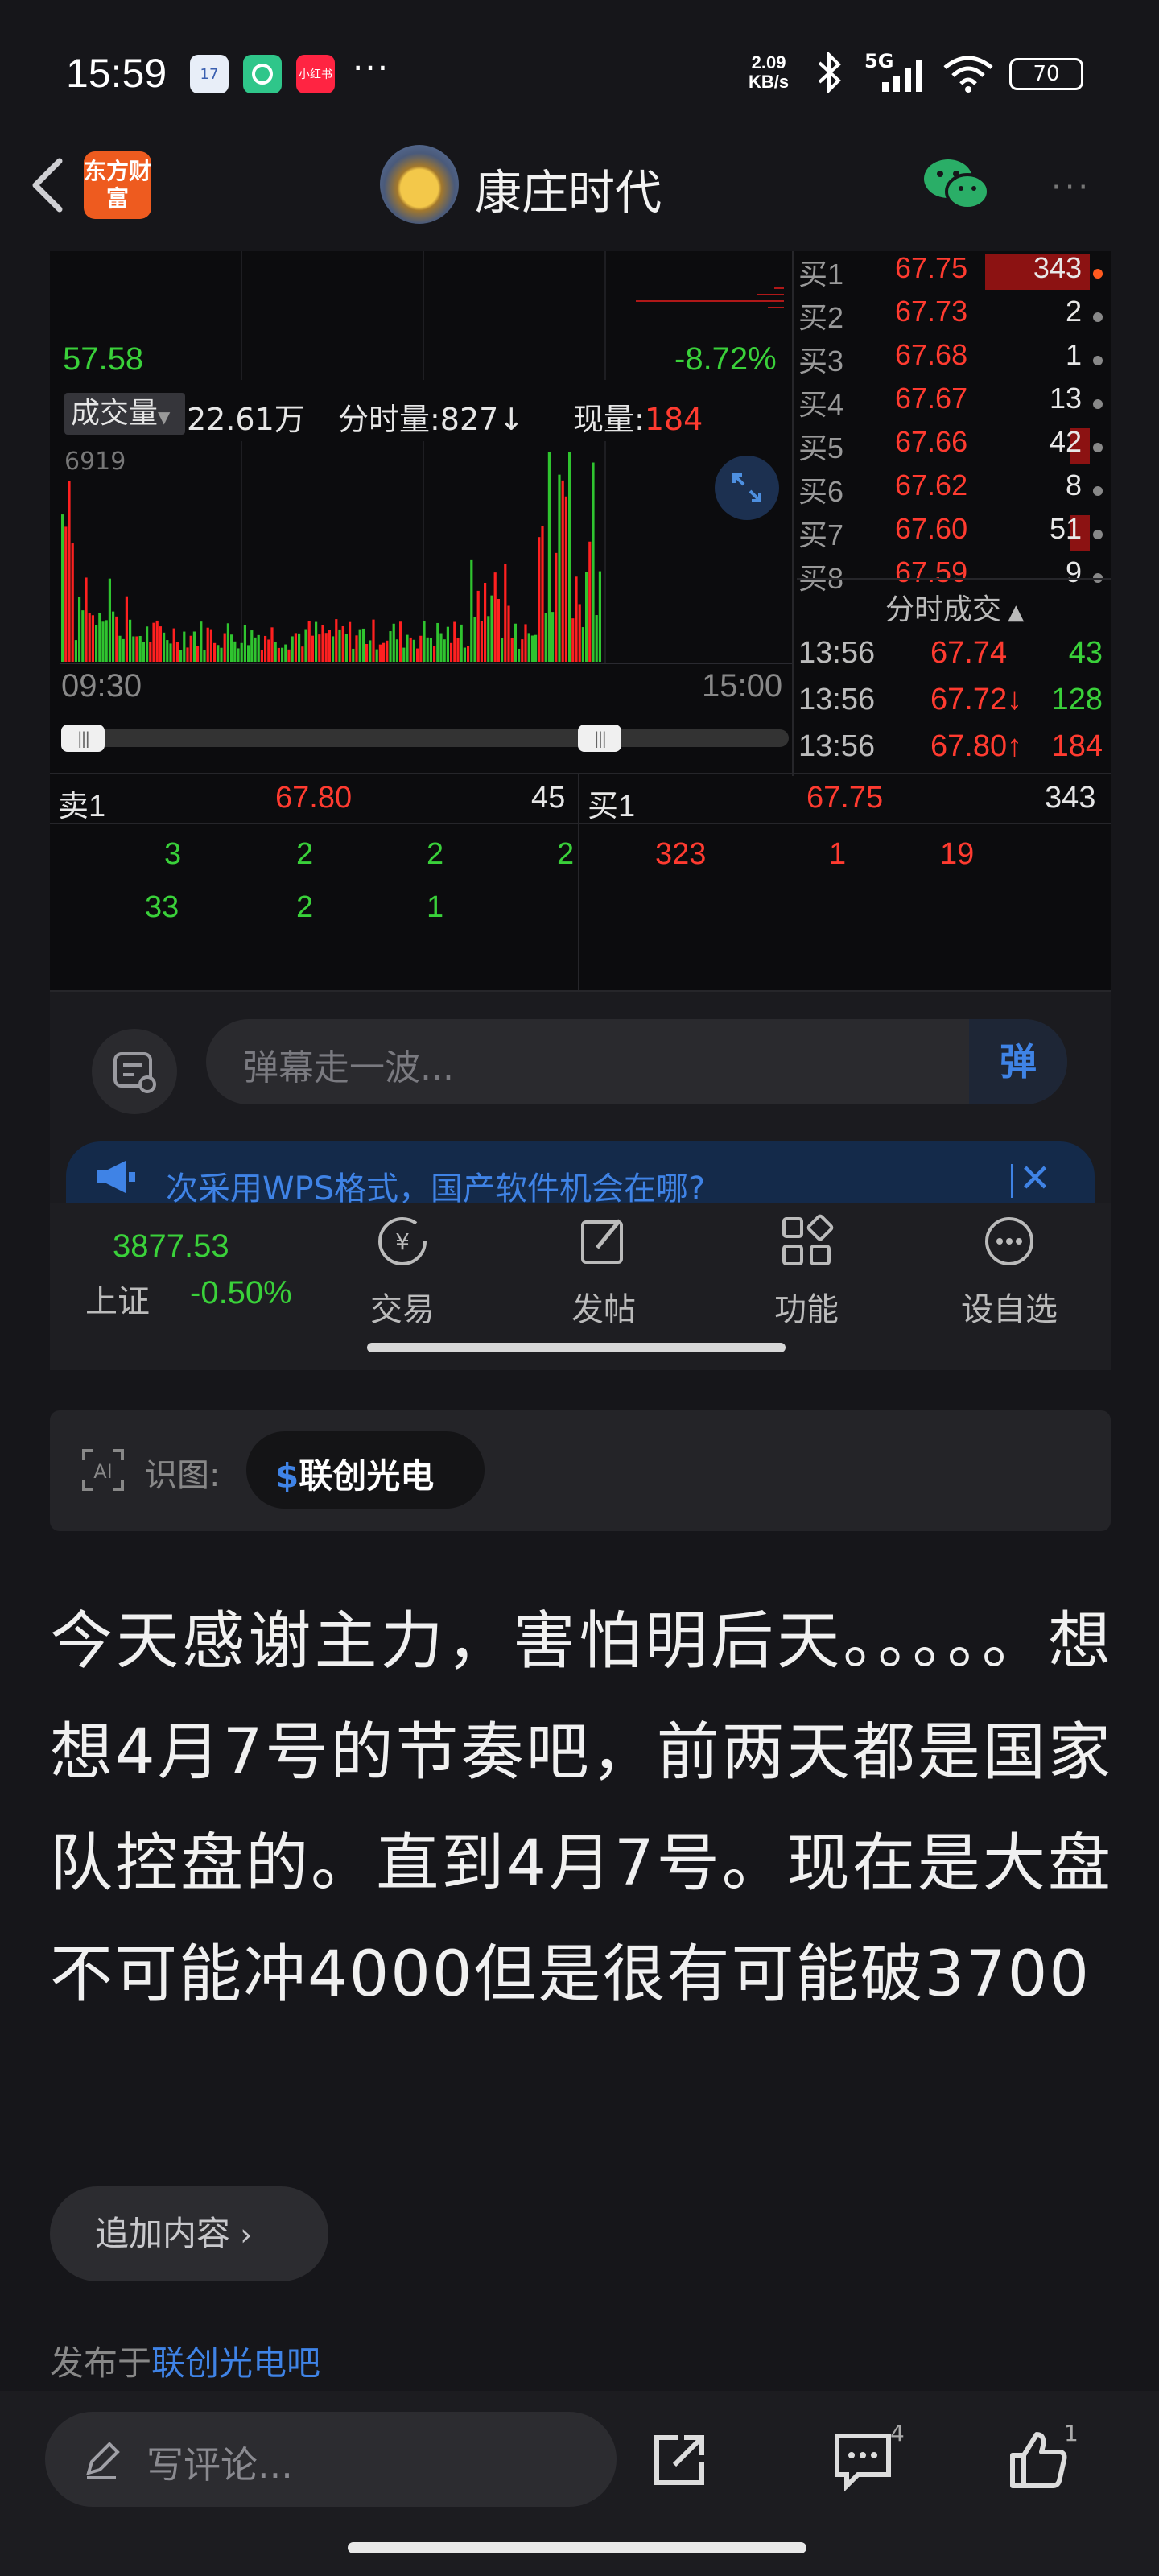 The image size is (1159, 2576). I want to click on bid-row: 买6 67.62 8, so click(954, 491).